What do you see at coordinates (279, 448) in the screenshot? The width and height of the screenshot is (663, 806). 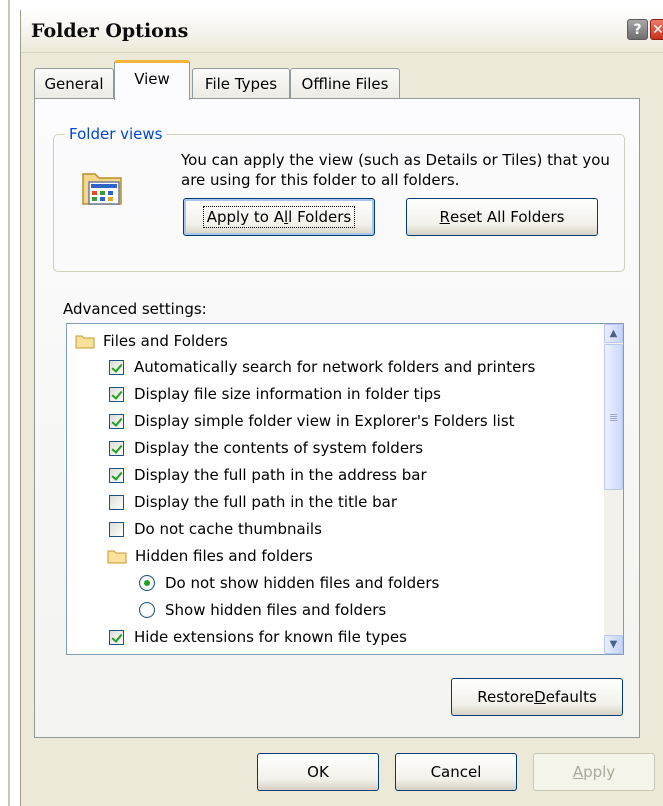 I see `setting-label: Display the contents of system folders` at bounding box center [279, 448].